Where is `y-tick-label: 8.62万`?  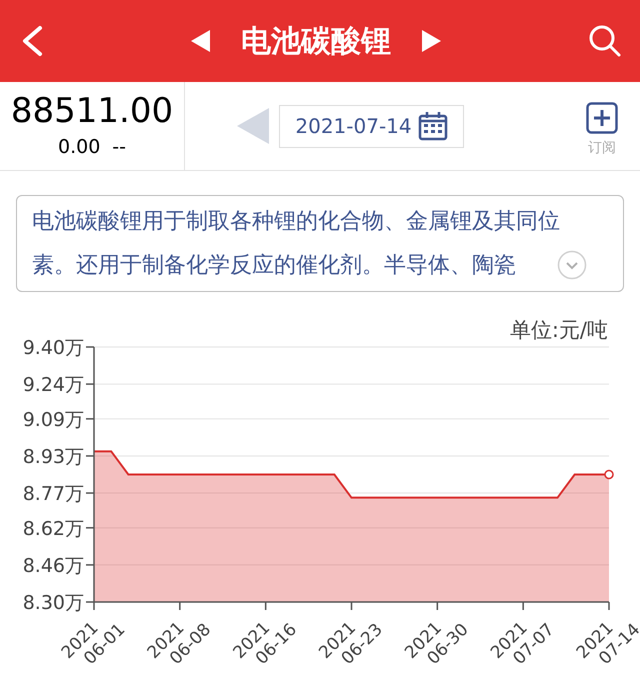
y-tick-label: 8.62万 is located at coordinates (53, 529).